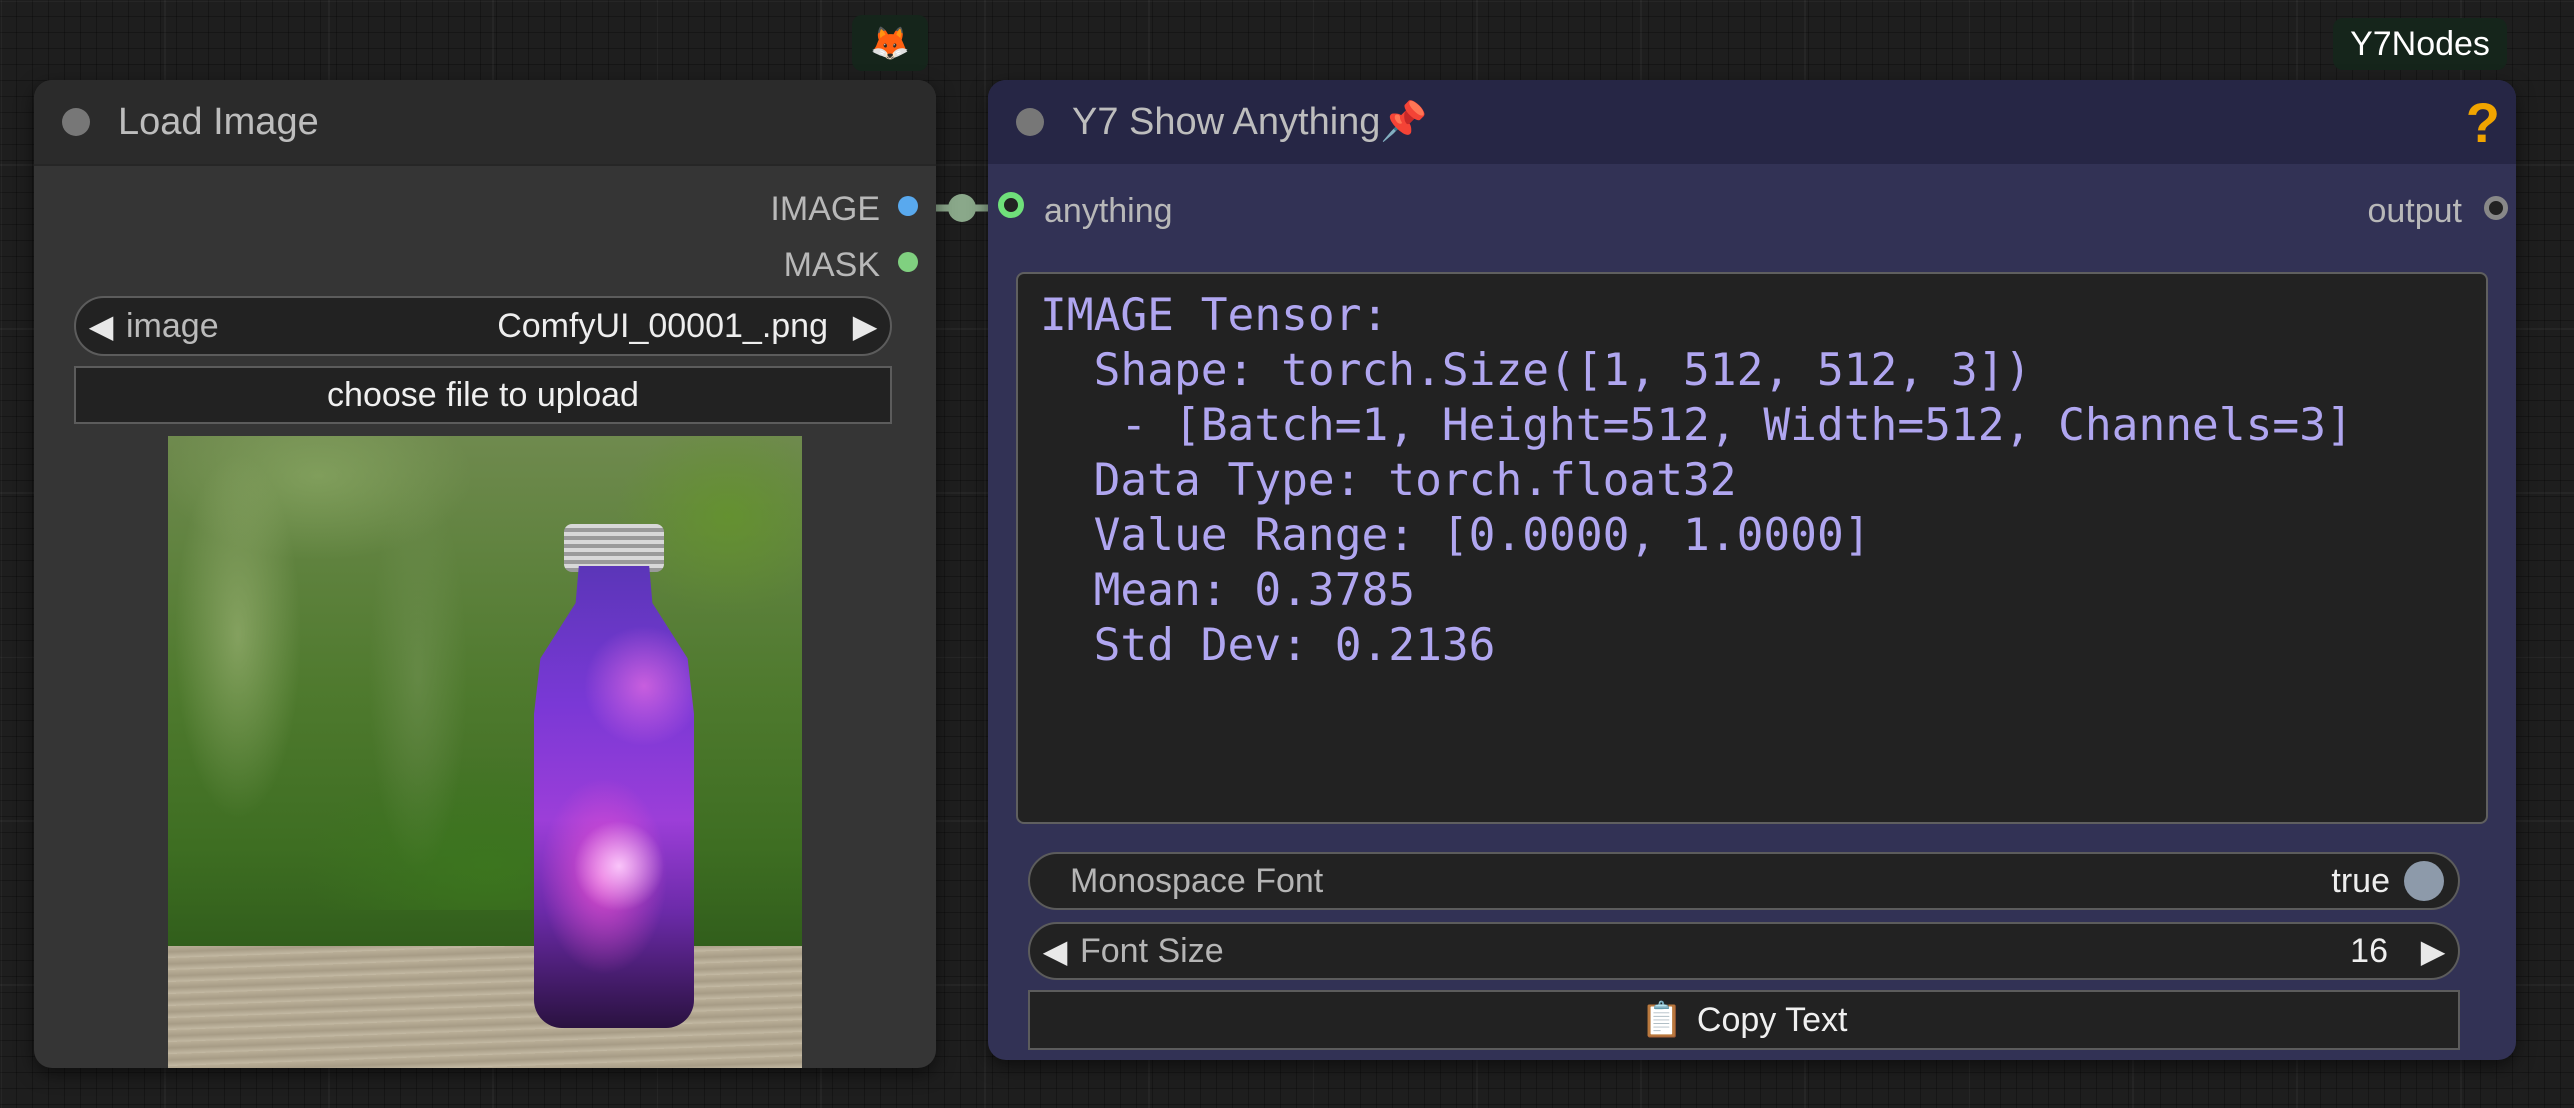 The height and width of the screenshot is (1108, 2574). Describe the element at coordinates (2496, 208) in the screenshot. I see `output-slot` at that location.